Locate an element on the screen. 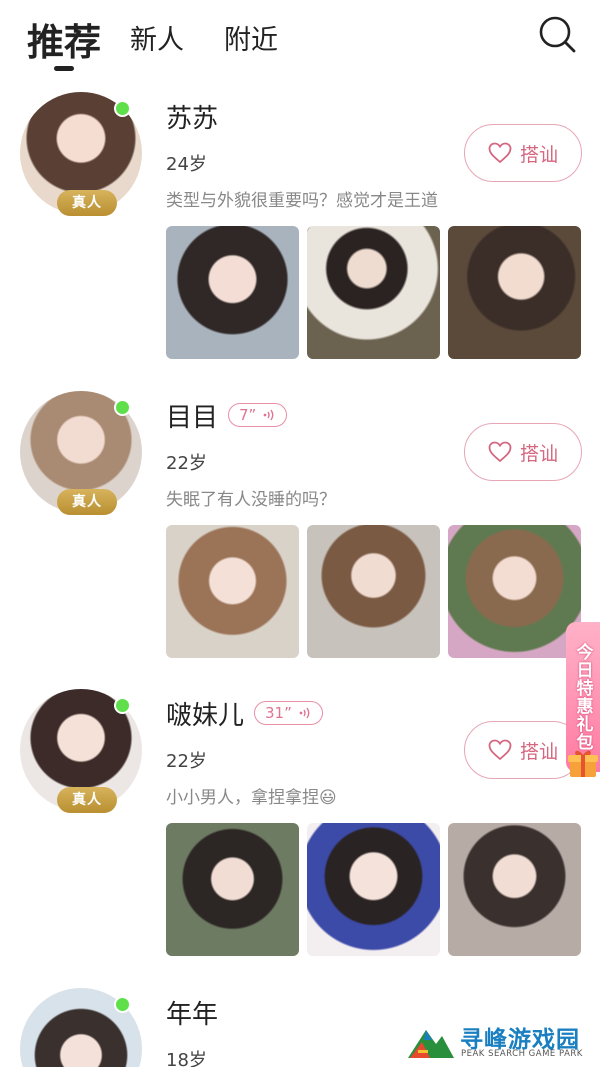 The height and width of the screenshot is (1067, 600). peak-logo-icon is located at coordinates (431, 1044).